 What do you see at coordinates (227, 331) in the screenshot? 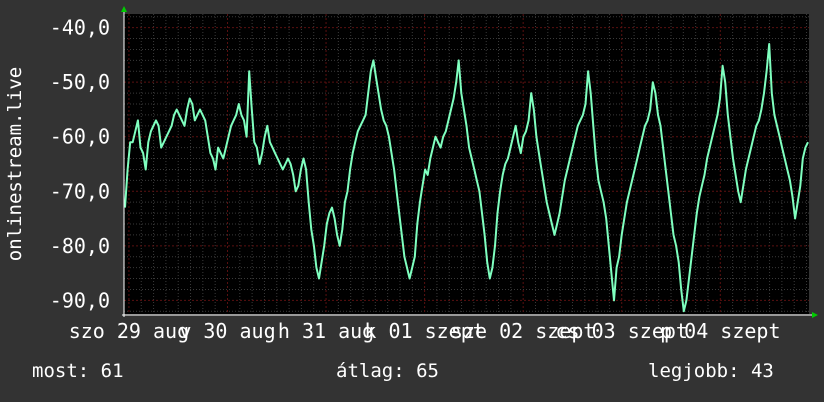
I see `x-tick-label: v 30 aug` at bounding box center [227, 331].